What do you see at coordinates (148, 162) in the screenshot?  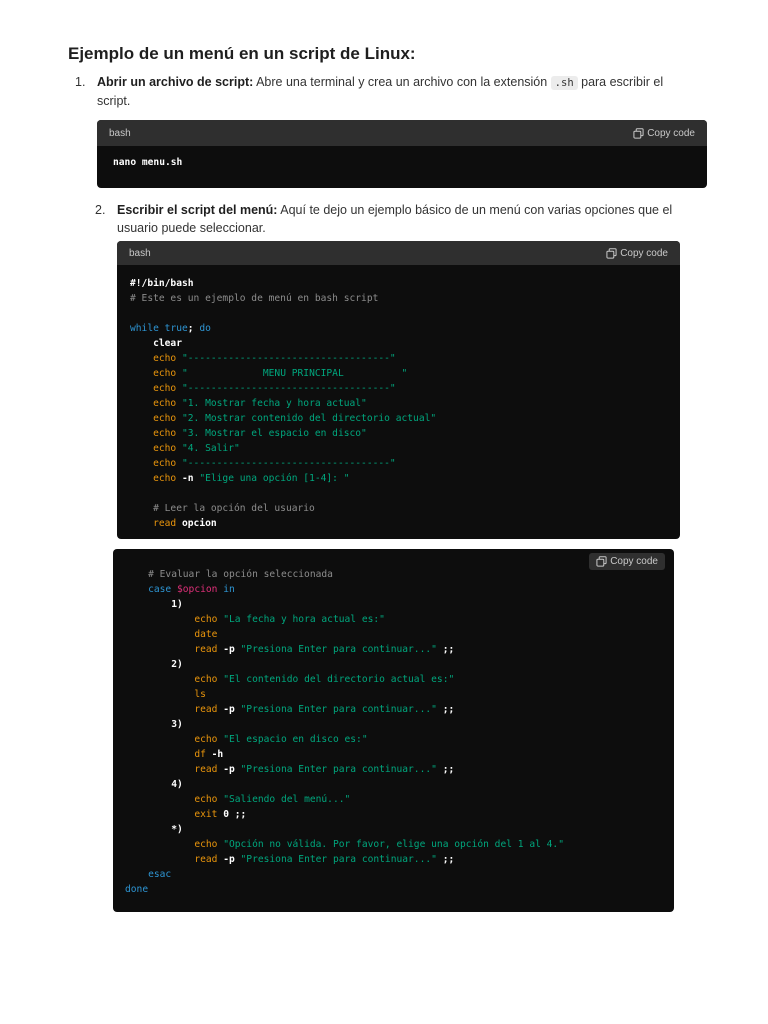 I see `code-text: nano menu.sh` at bounding box center [148, 162].